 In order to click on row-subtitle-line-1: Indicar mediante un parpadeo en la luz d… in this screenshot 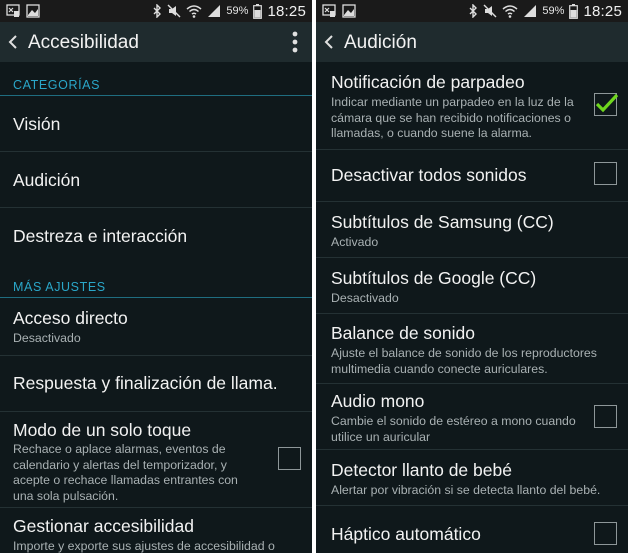, I will do `click(452, 102)`.